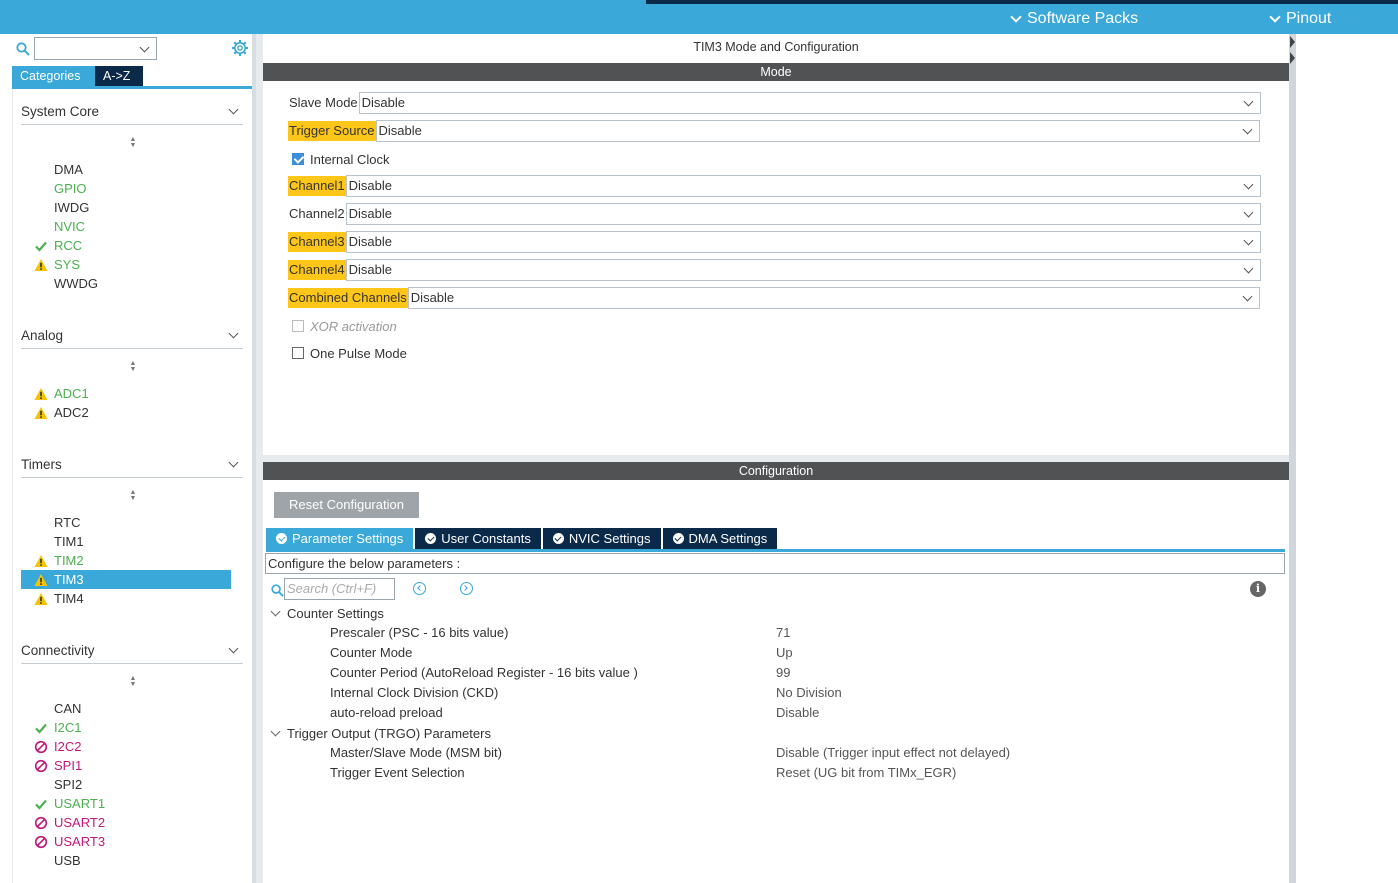  What do you see at coordinates (126, 727) in the screenshot?
I see `list-item: I2C1` at bounding box center [126, 727].